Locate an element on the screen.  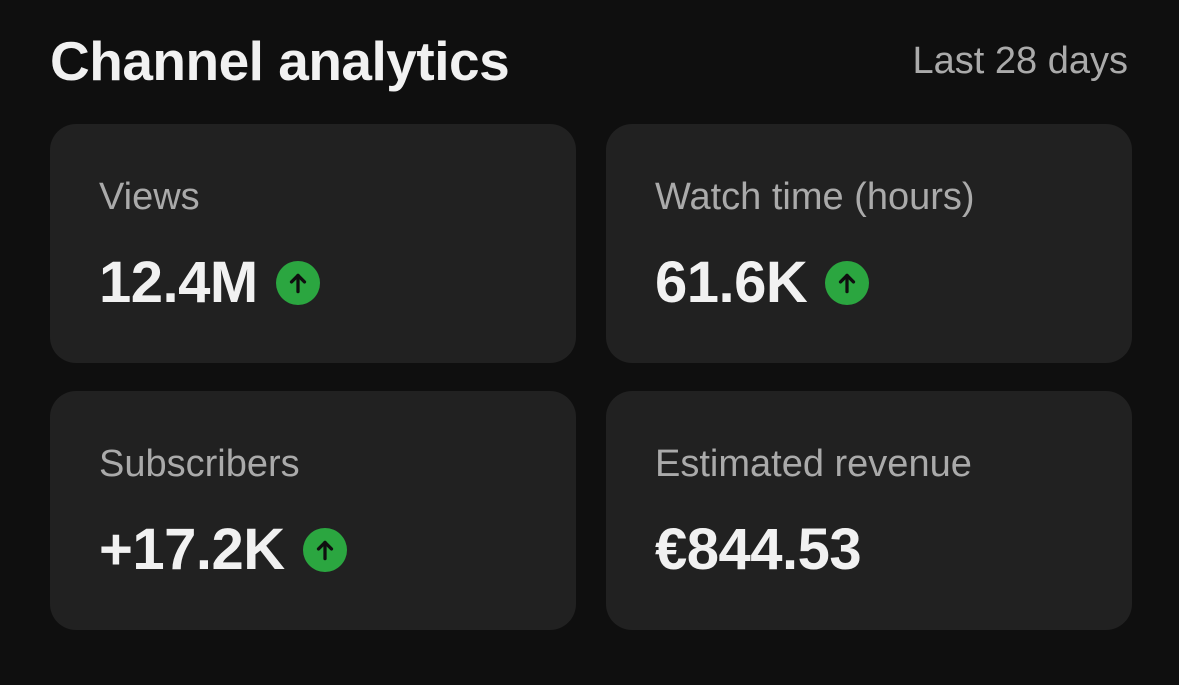
subscribers-value-row: +17.2K is located at coordinates (223, 549).